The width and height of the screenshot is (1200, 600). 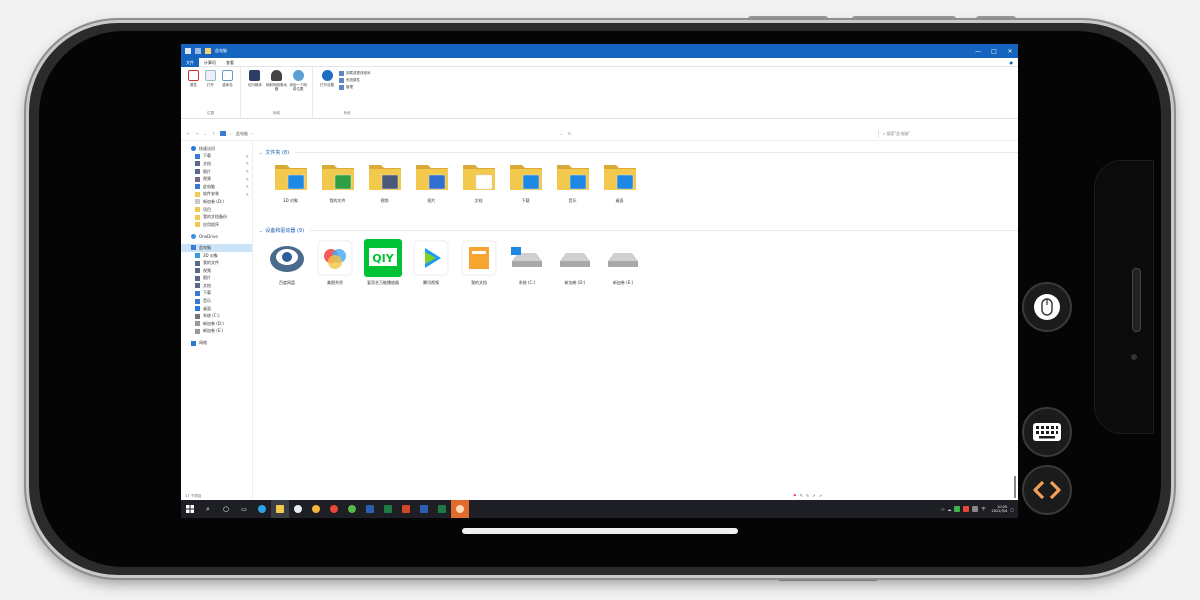 I want to click on taskbar-excel, so click(x=388, y=509).